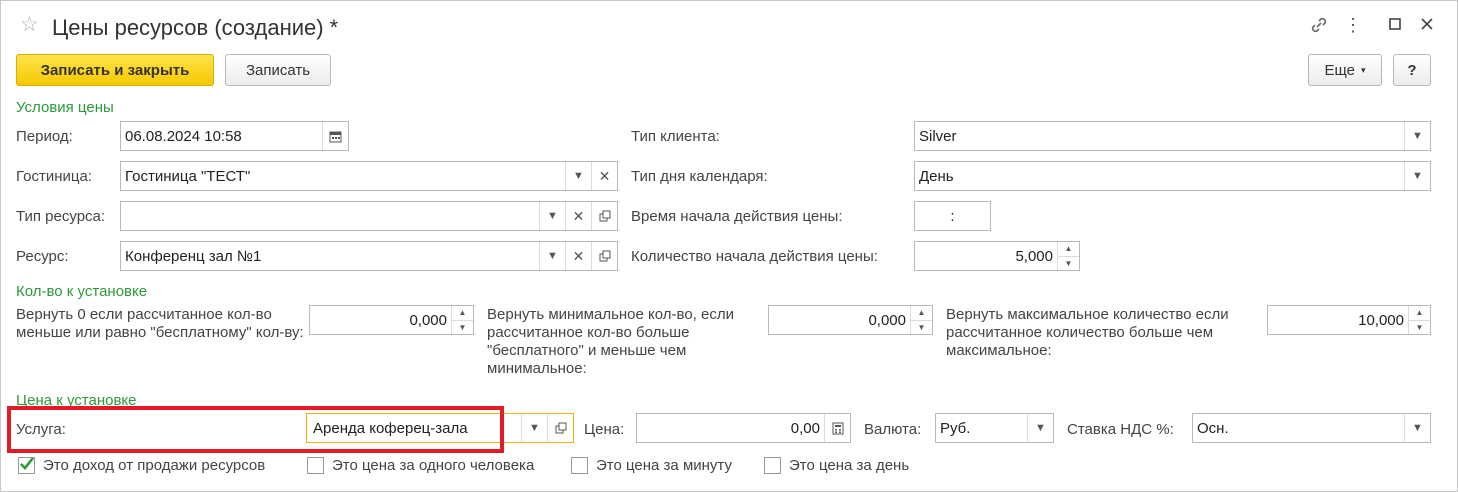 Image resolution: width=1458 pixels, height=492 pixels. Describe the element at coordinates (115, 70) in the screenshot. I see `save-and-close-button: Записать и закрыть` at that location.